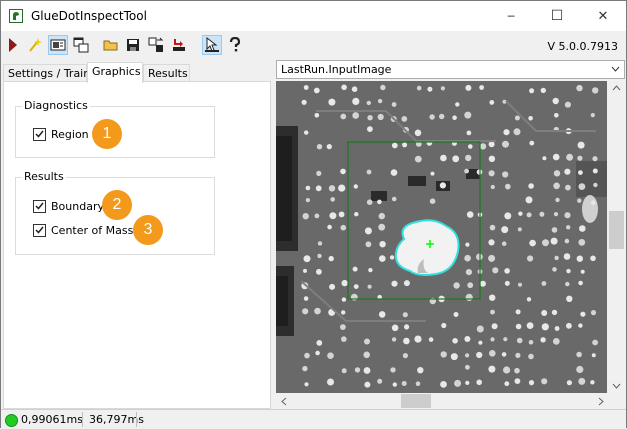 The width and height of the screenshot is (627, 429). Describe the element at coordinates (557, 16) in the screenshot. I see `maximize-button: ☐` at that location.